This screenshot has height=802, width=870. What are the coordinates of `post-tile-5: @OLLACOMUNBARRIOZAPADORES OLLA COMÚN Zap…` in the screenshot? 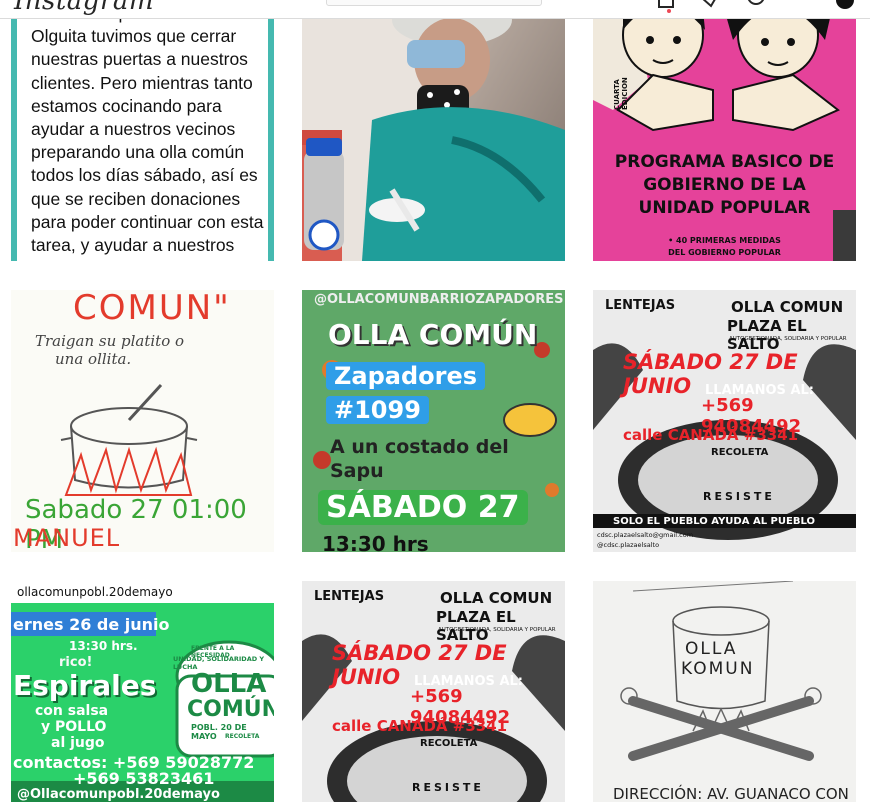 It's located at (433, 421).